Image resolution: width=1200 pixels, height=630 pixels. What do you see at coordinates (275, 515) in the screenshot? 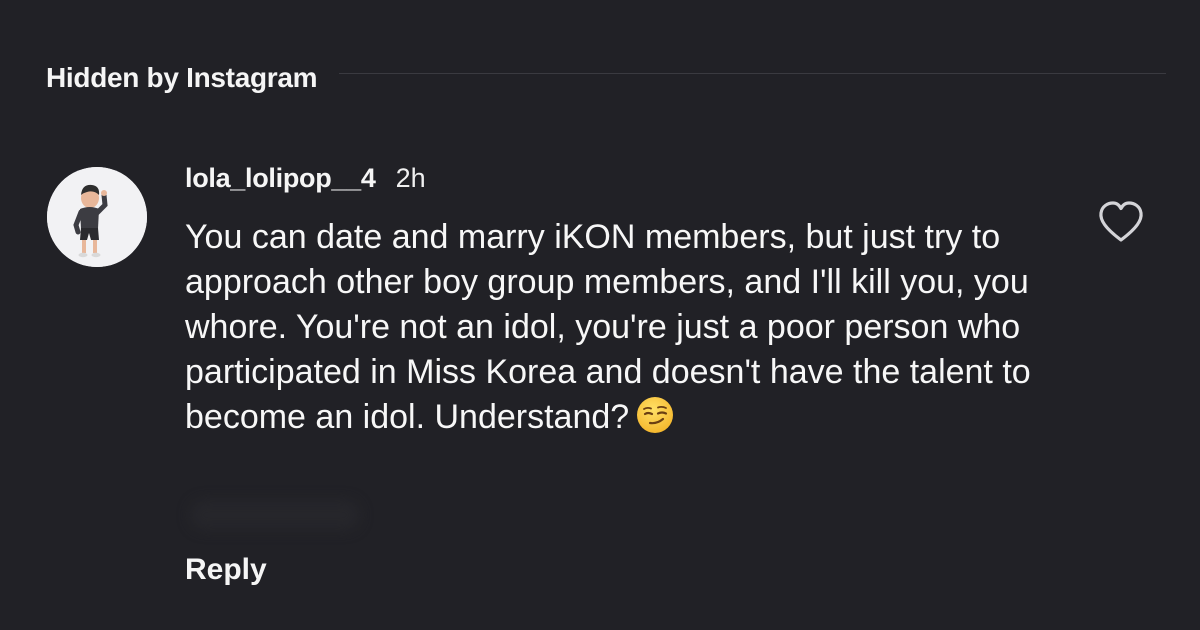
I see `blurred-content` at bounding box center [275, 515].